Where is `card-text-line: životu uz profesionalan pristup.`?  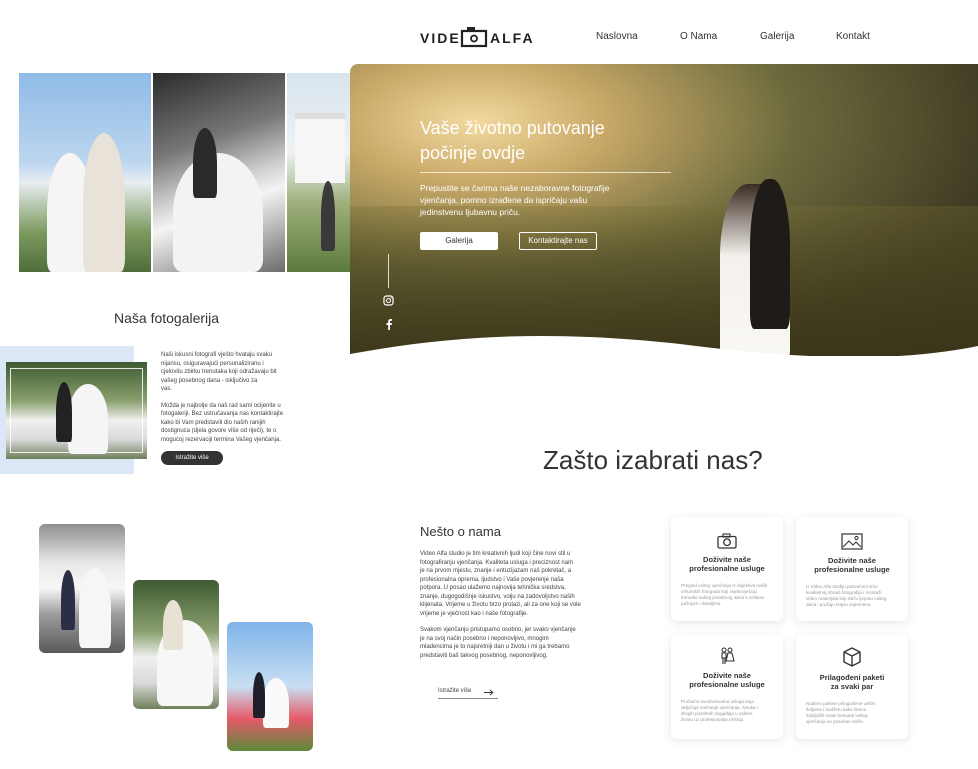
card-text-line: životu uz profesionalan pristup. is located at coordinates (713, 719).